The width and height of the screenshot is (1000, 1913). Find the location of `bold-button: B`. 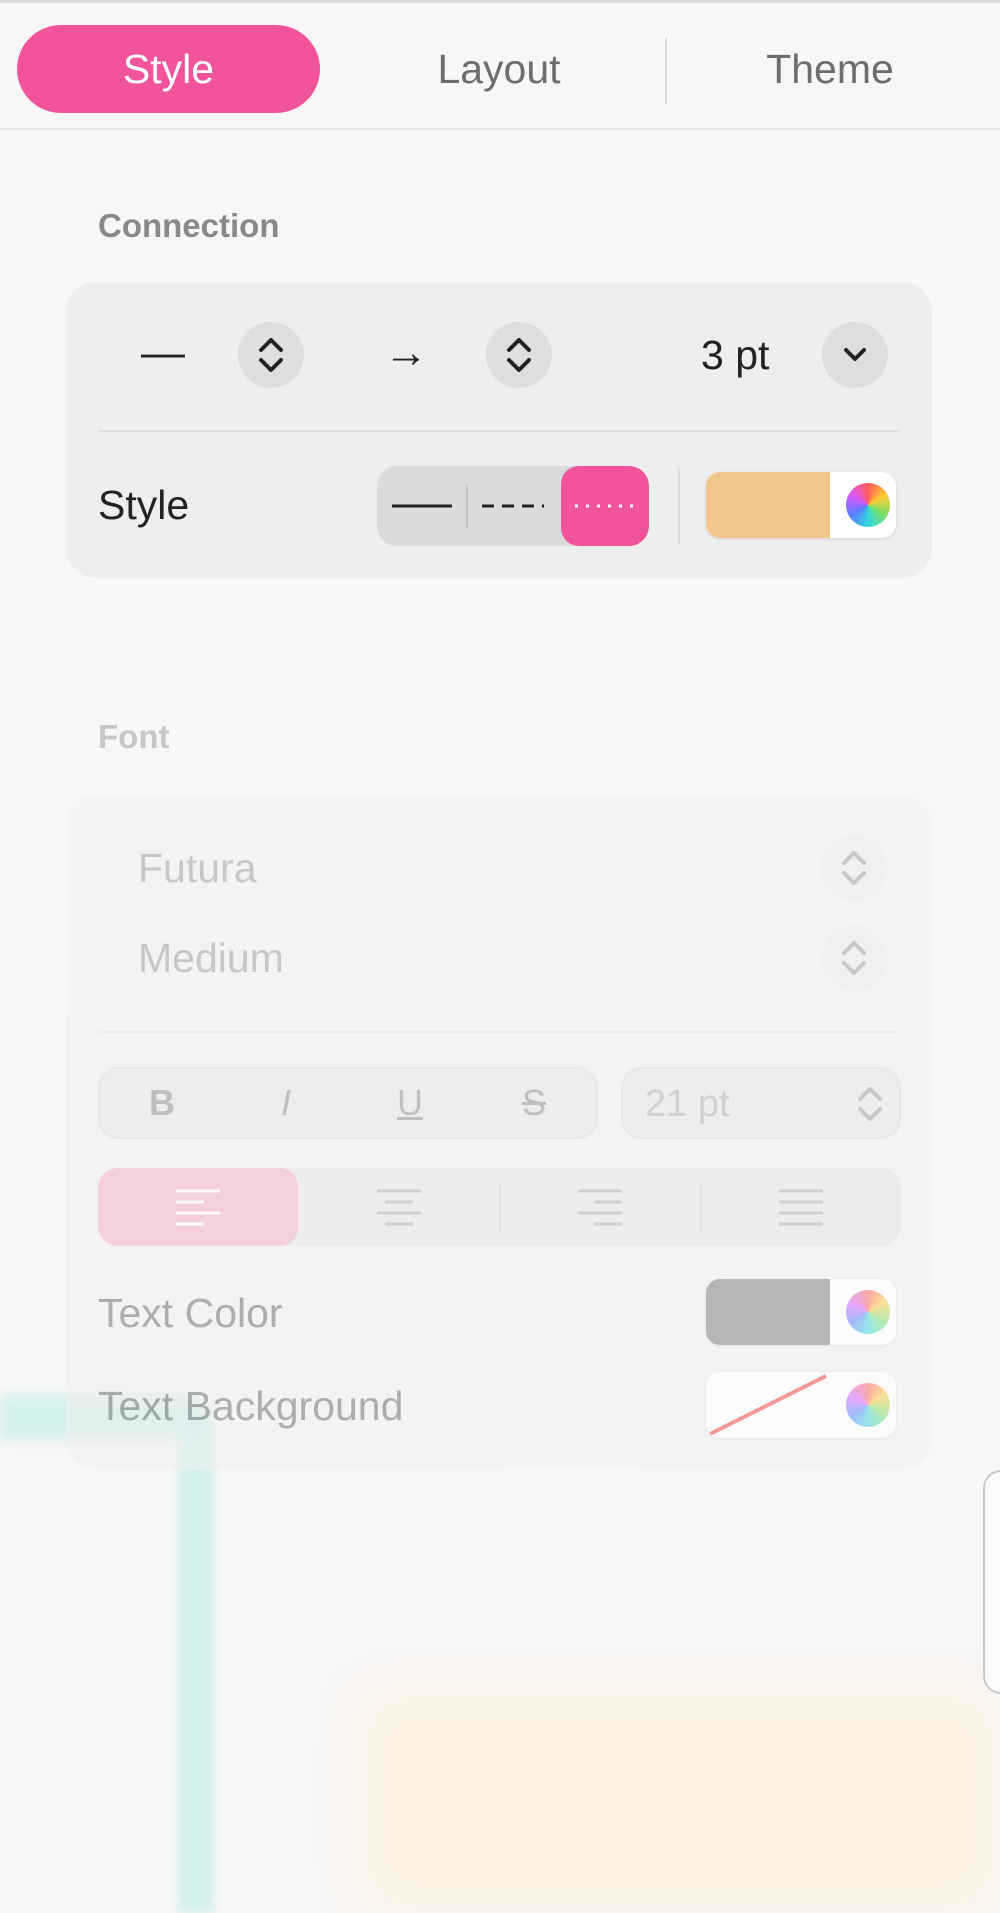

bold-button: B is located at coordinates (162, 1103).